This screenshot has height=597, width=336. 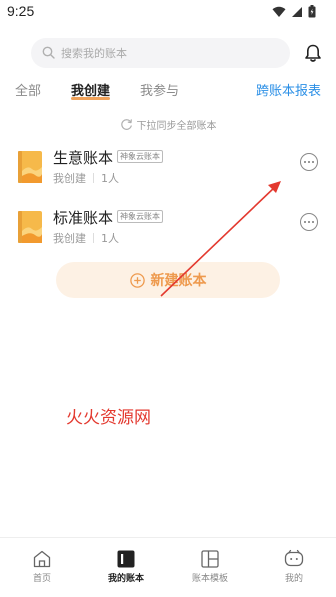 I want to click on ledger-name: 标准账本, so click(x=83, y=218).